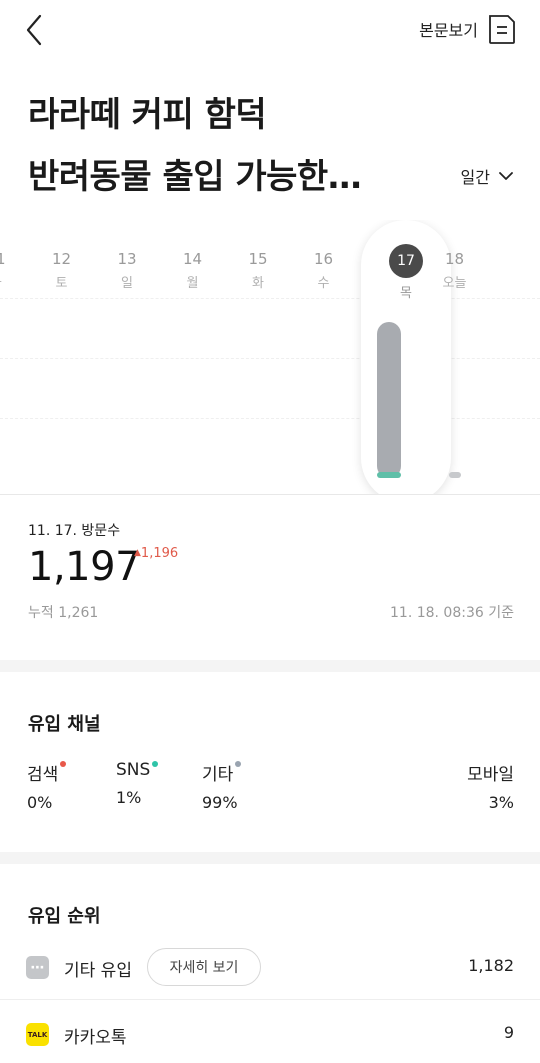  Describe the element at coordinates (192, 259) in the screenshot. I see `day-number: 14` at that location.